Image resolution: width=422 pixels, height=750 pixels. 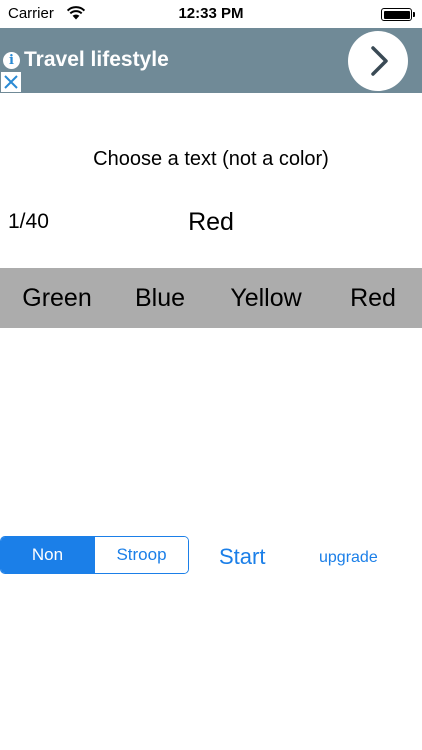 I want to click on answer-green-button: Green, so click(x=57, y=298).